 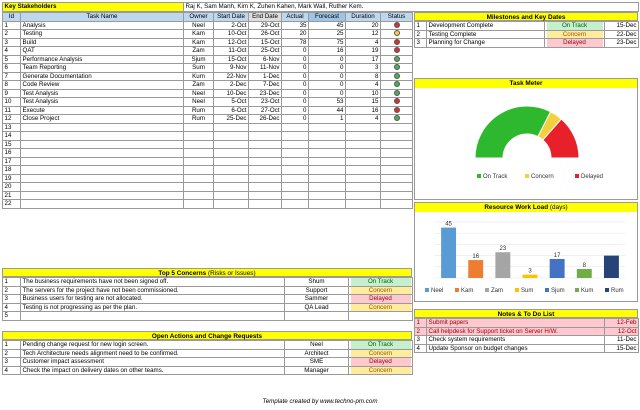 I want to click on task-row: 12 Close Project Rum 25-Dec 26-Dec 0 1 4, so click(x=207, y=119).